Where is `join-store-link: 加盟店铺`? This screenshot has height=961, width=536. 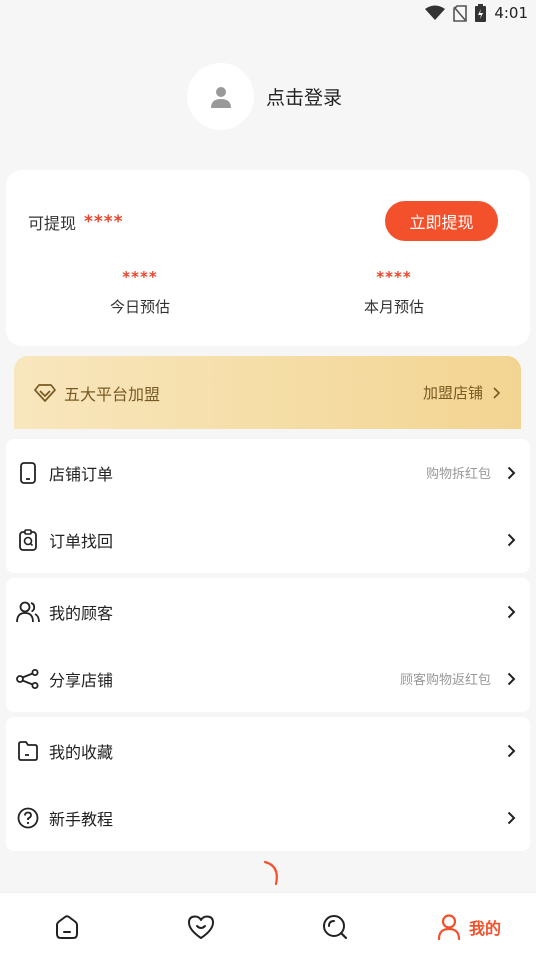
join-store-link: 加盟店铺 is located at coordinates (462, 392).